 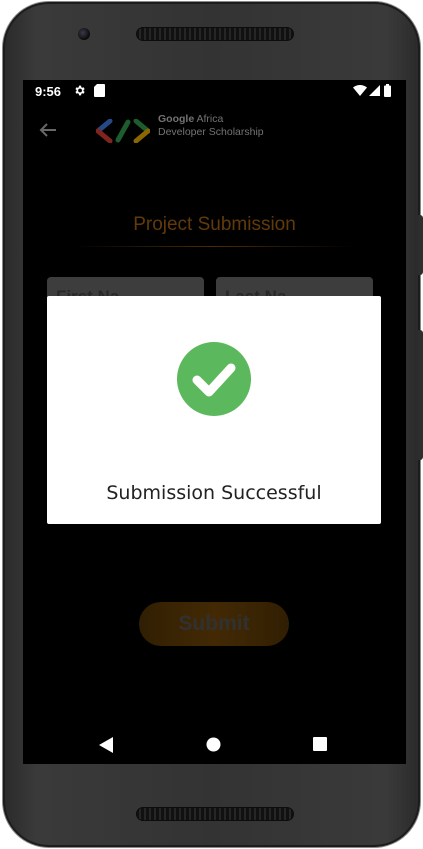 What do you see at coordinates (420, 245) in the screenshot?
I see `volume-button` at bounding box center [420, 245].